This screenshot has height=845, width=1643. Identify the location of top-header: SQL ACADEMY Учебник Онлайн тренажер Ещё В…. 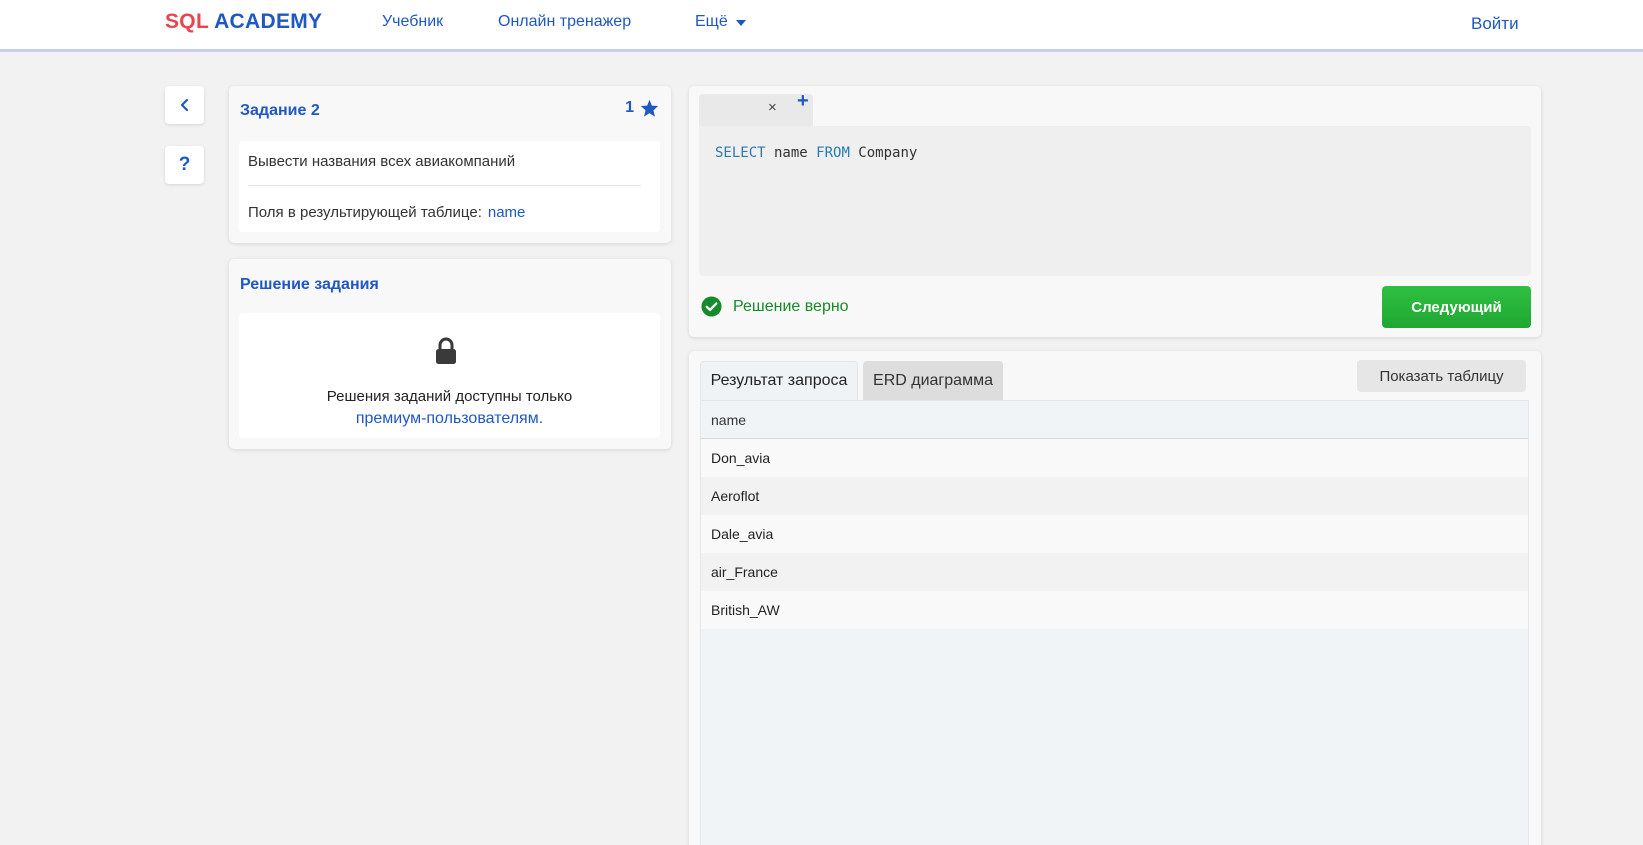
(821, 26).